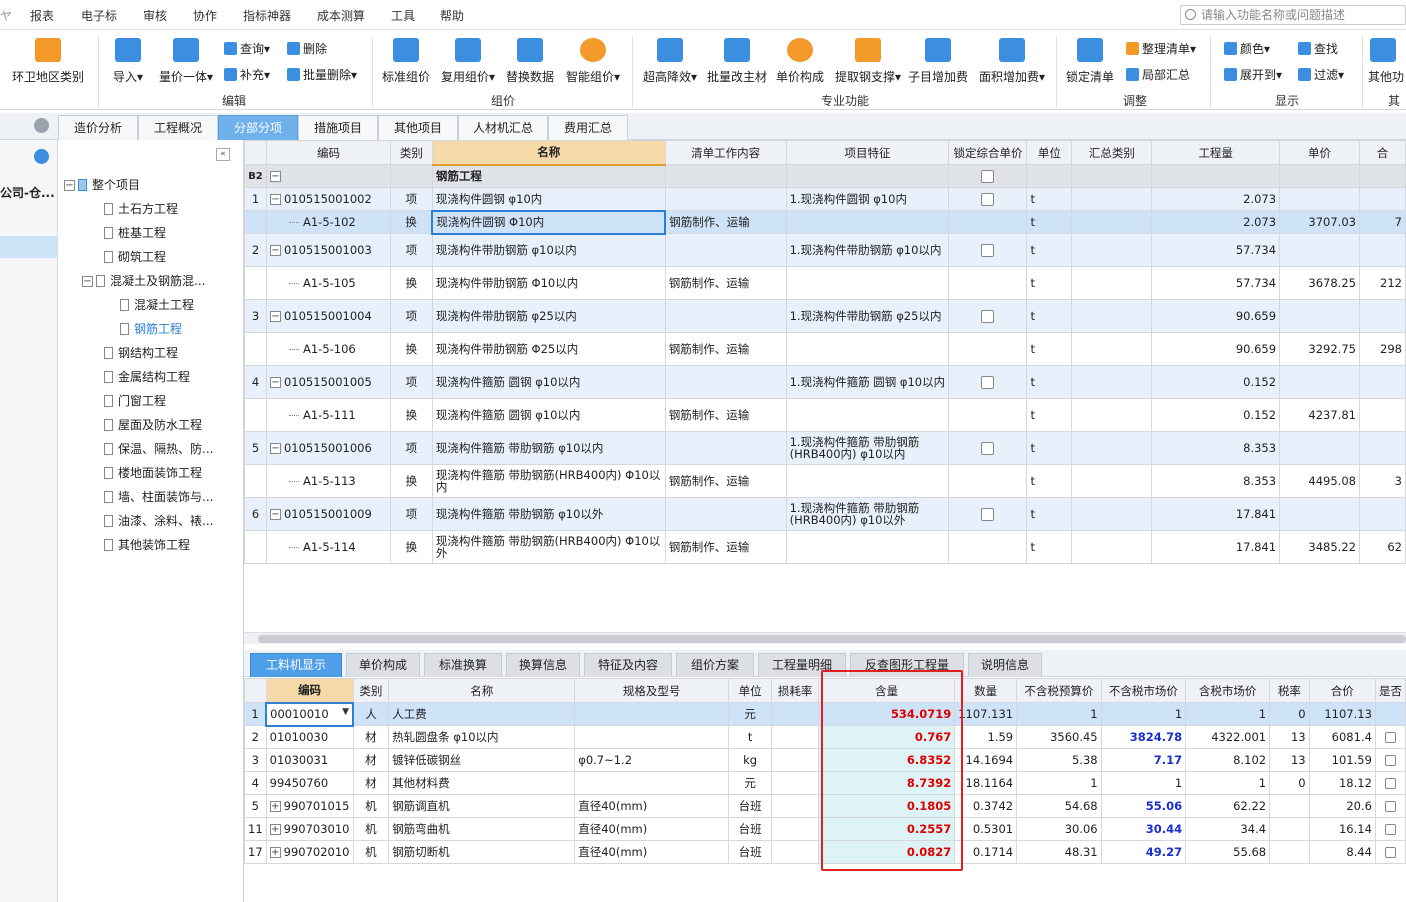 The height and width of the screenshot is (902, 1406). I want to click on quantity-cell: 0.5301, so click(986, 829).